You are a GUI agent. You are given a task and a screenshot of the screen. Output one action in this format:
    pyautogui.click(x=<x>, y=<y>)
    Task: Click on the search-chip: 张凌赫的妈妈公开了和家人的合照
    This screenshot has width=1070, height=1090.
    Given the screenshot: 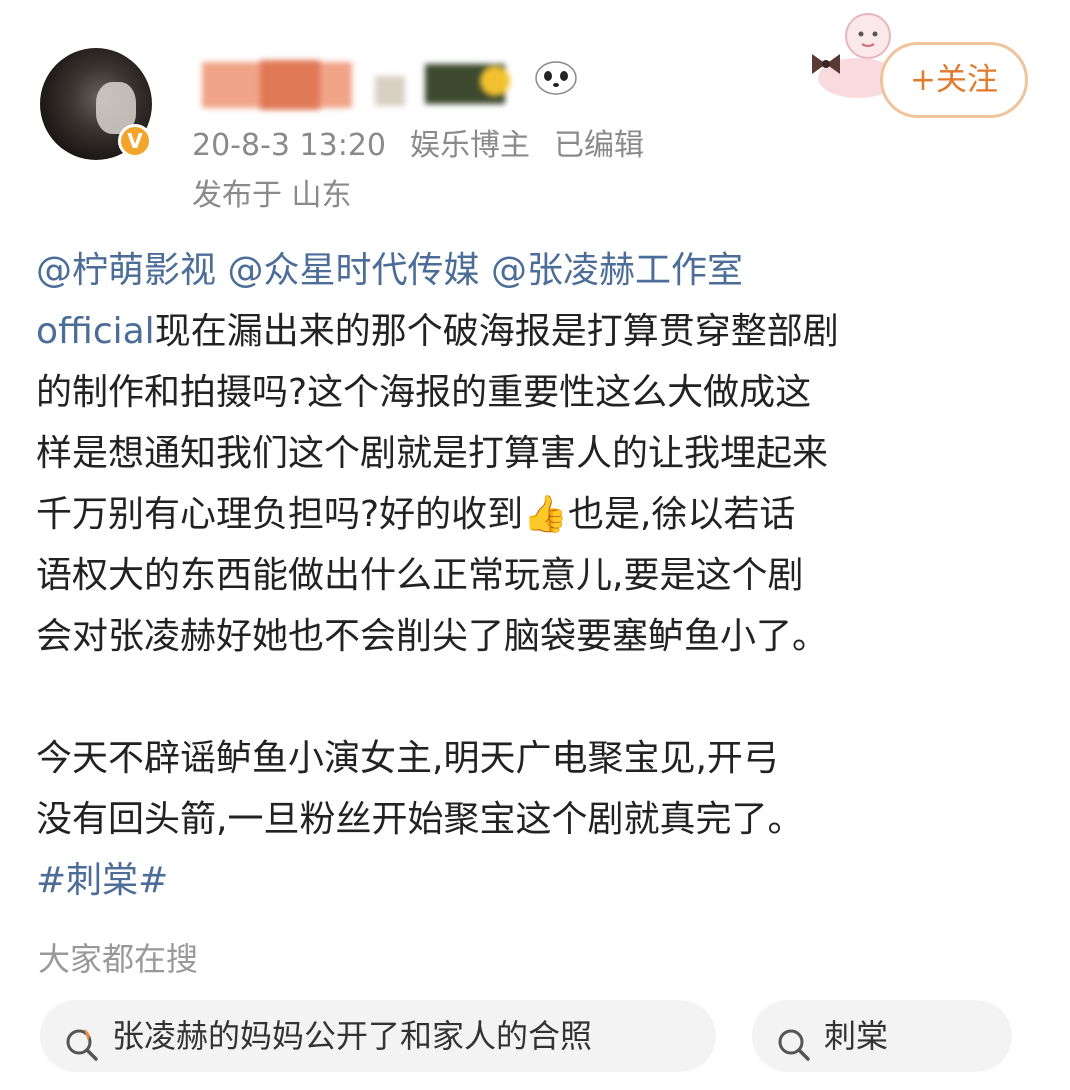 What is the action you would take?
    pyautogui.click(x=378, y=1036)
    